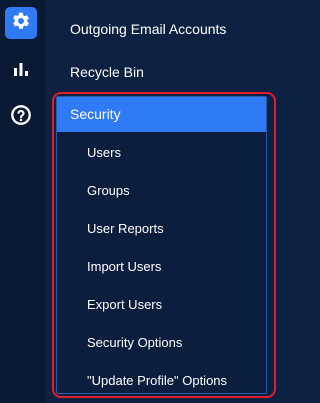  I want to click on submenu-item-security-options: Security Options, so click(134, 343).